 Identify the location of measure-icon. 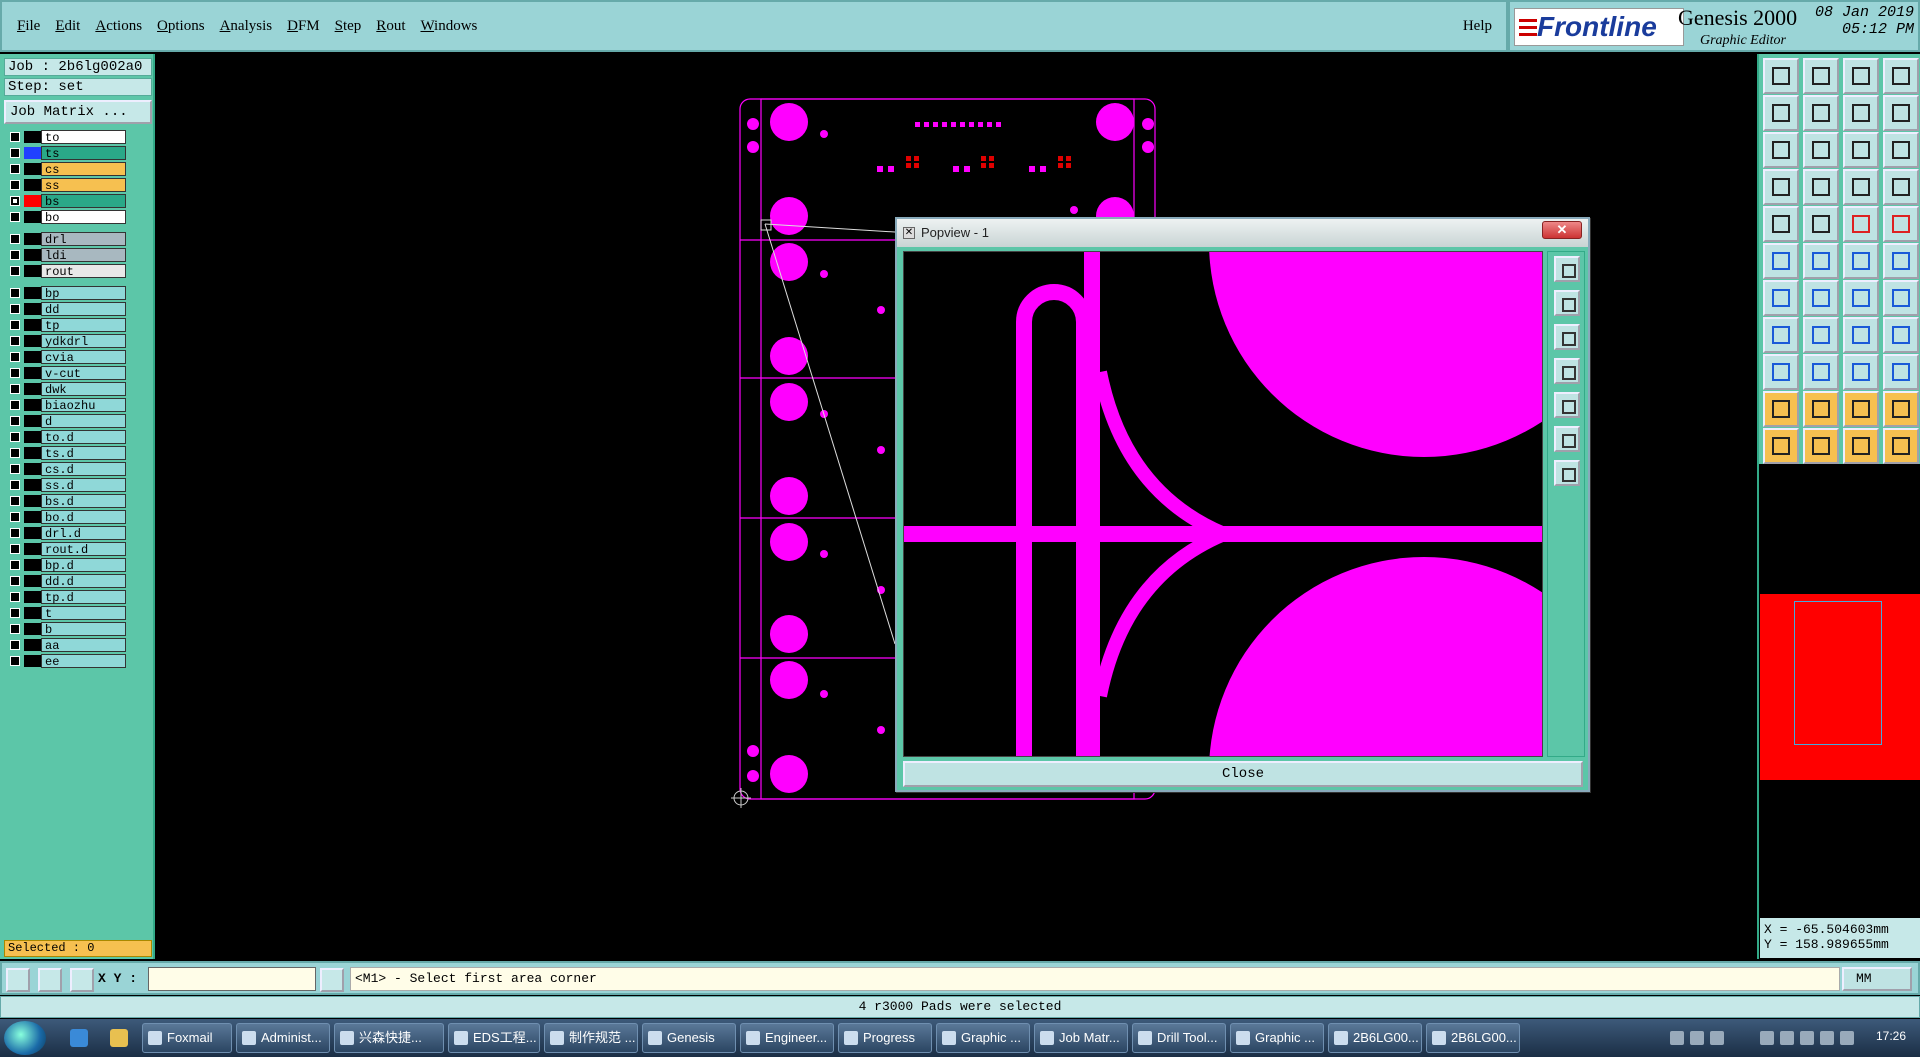
(50, 980).